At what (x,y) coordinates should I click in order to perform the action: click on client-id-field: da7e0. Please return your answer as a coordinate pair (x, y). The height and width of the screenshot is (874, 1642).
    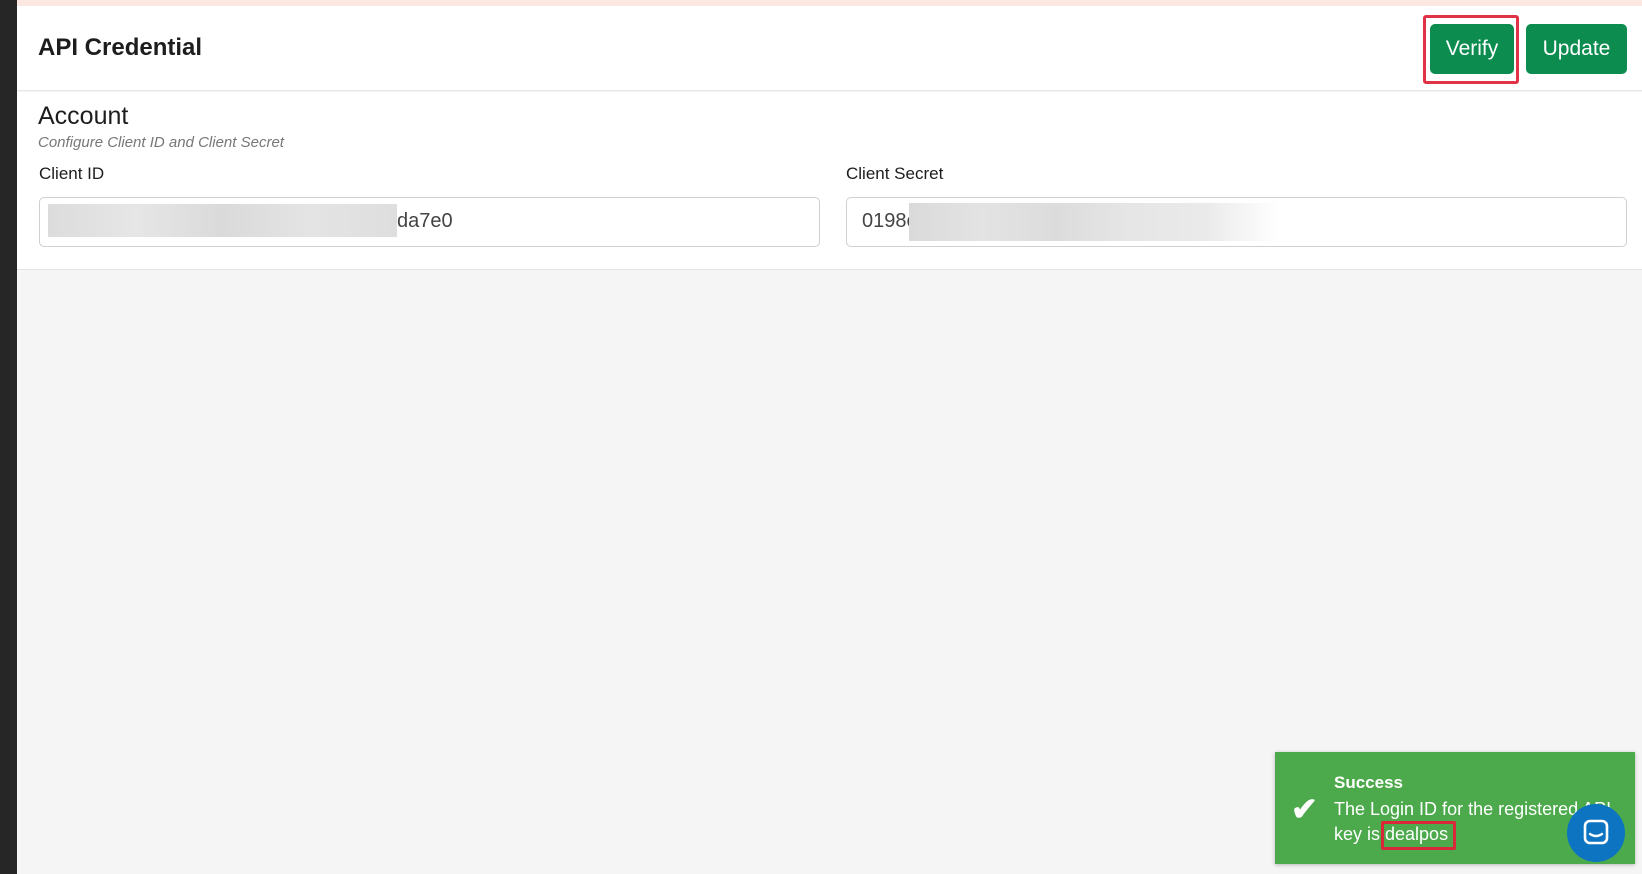
    Looking at the image, I should click on (429, 222).